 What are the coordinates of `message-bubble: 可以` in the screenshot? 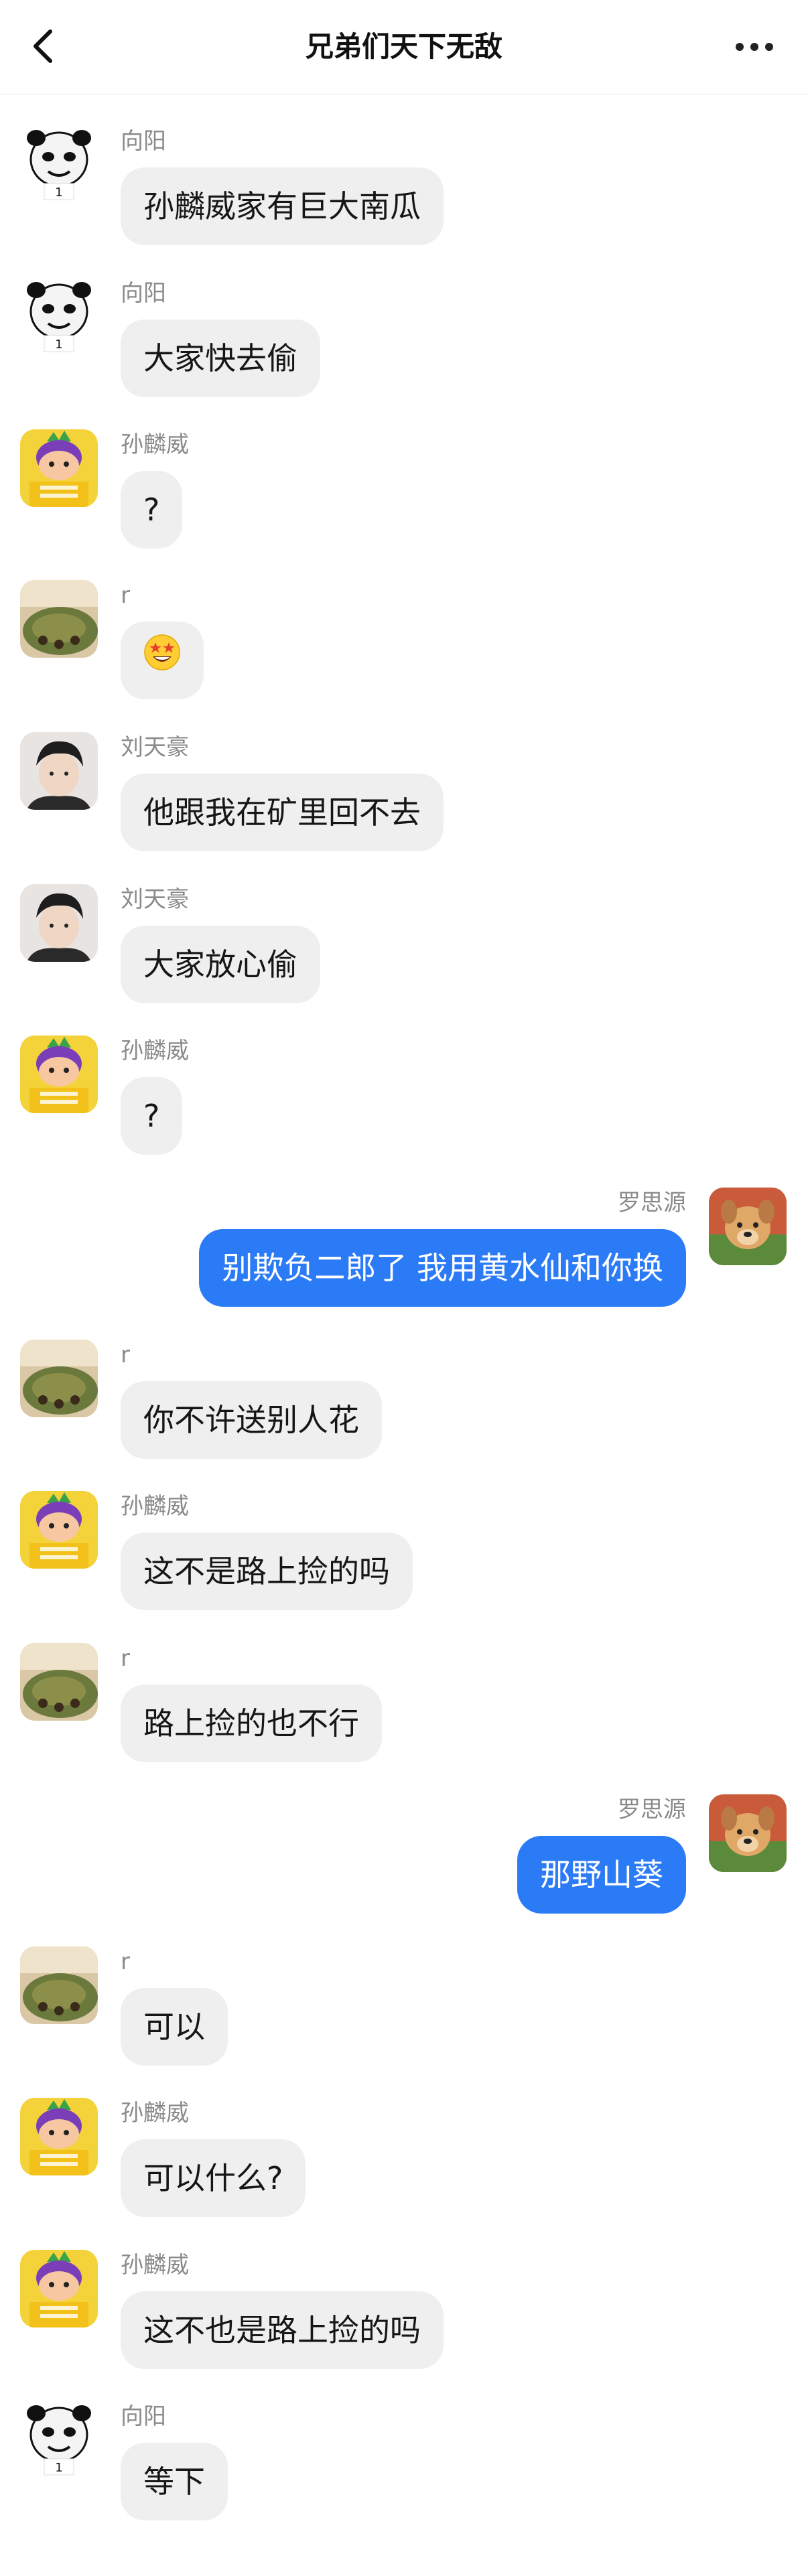 It's located at (174, 2027).